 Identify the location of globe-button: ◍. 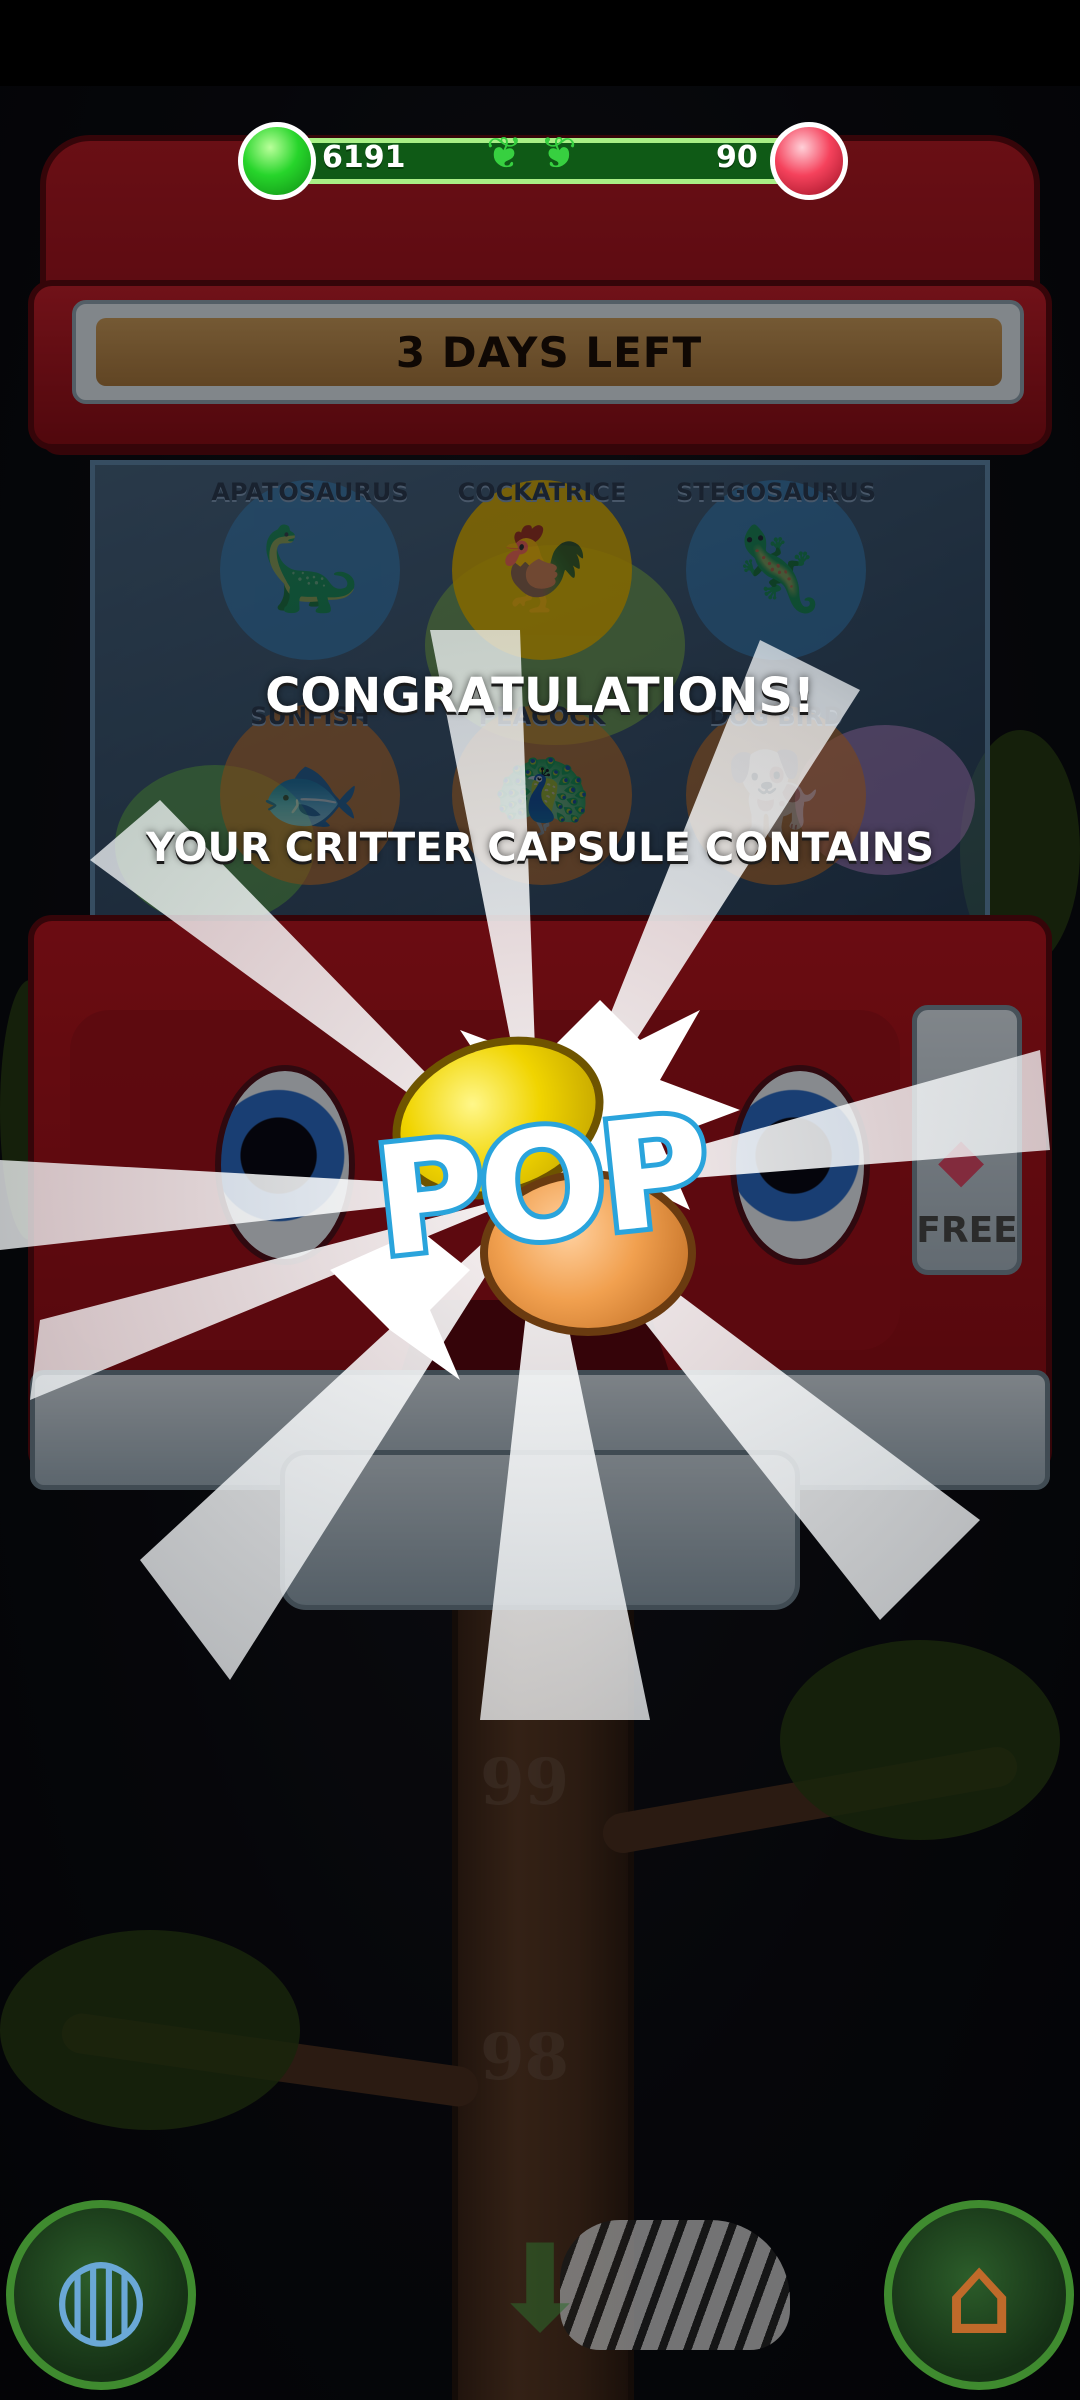
(101, 2295).